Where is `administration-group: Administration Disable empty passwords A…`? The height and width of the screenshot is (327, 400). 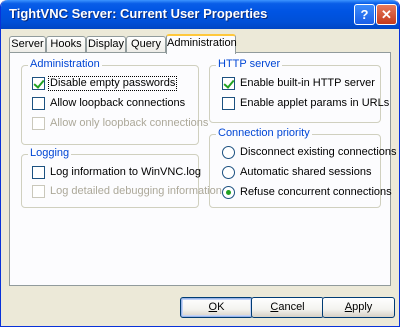 administration-group: Administration Disable empty passwords A… is located at coordinates (114, 101).